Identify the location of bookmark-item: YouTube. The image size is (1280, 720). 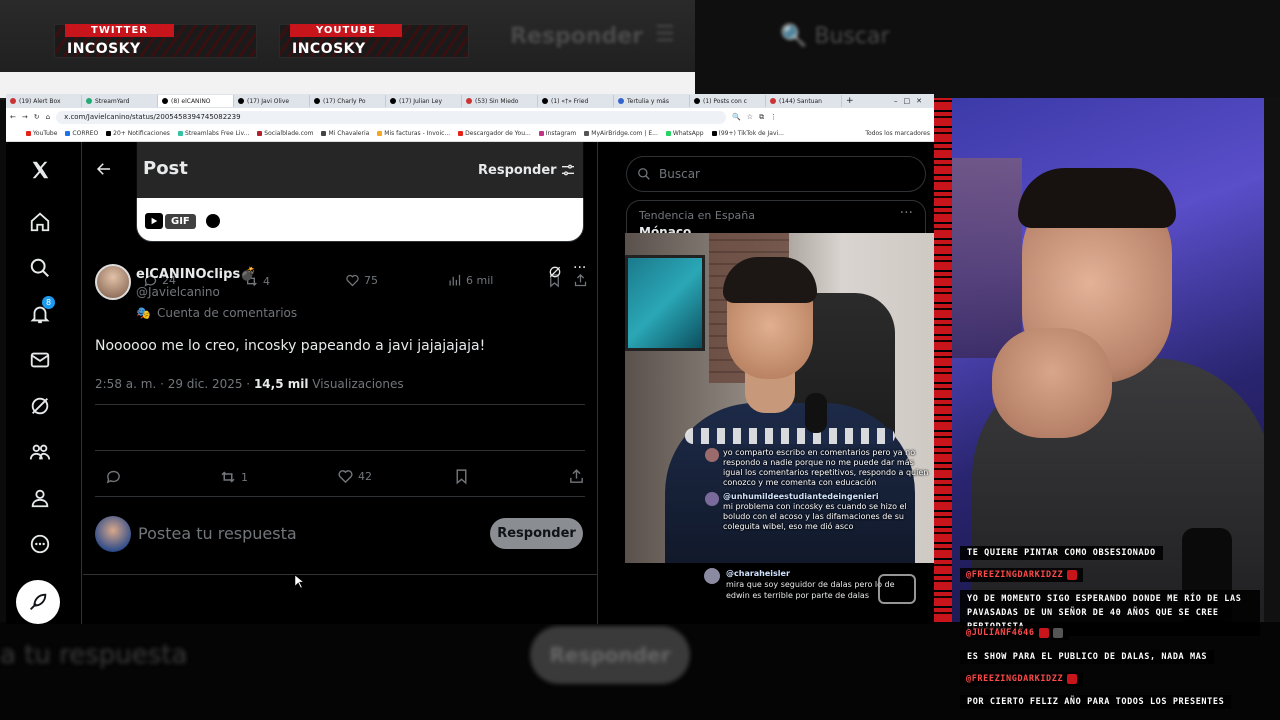
(41, 133).